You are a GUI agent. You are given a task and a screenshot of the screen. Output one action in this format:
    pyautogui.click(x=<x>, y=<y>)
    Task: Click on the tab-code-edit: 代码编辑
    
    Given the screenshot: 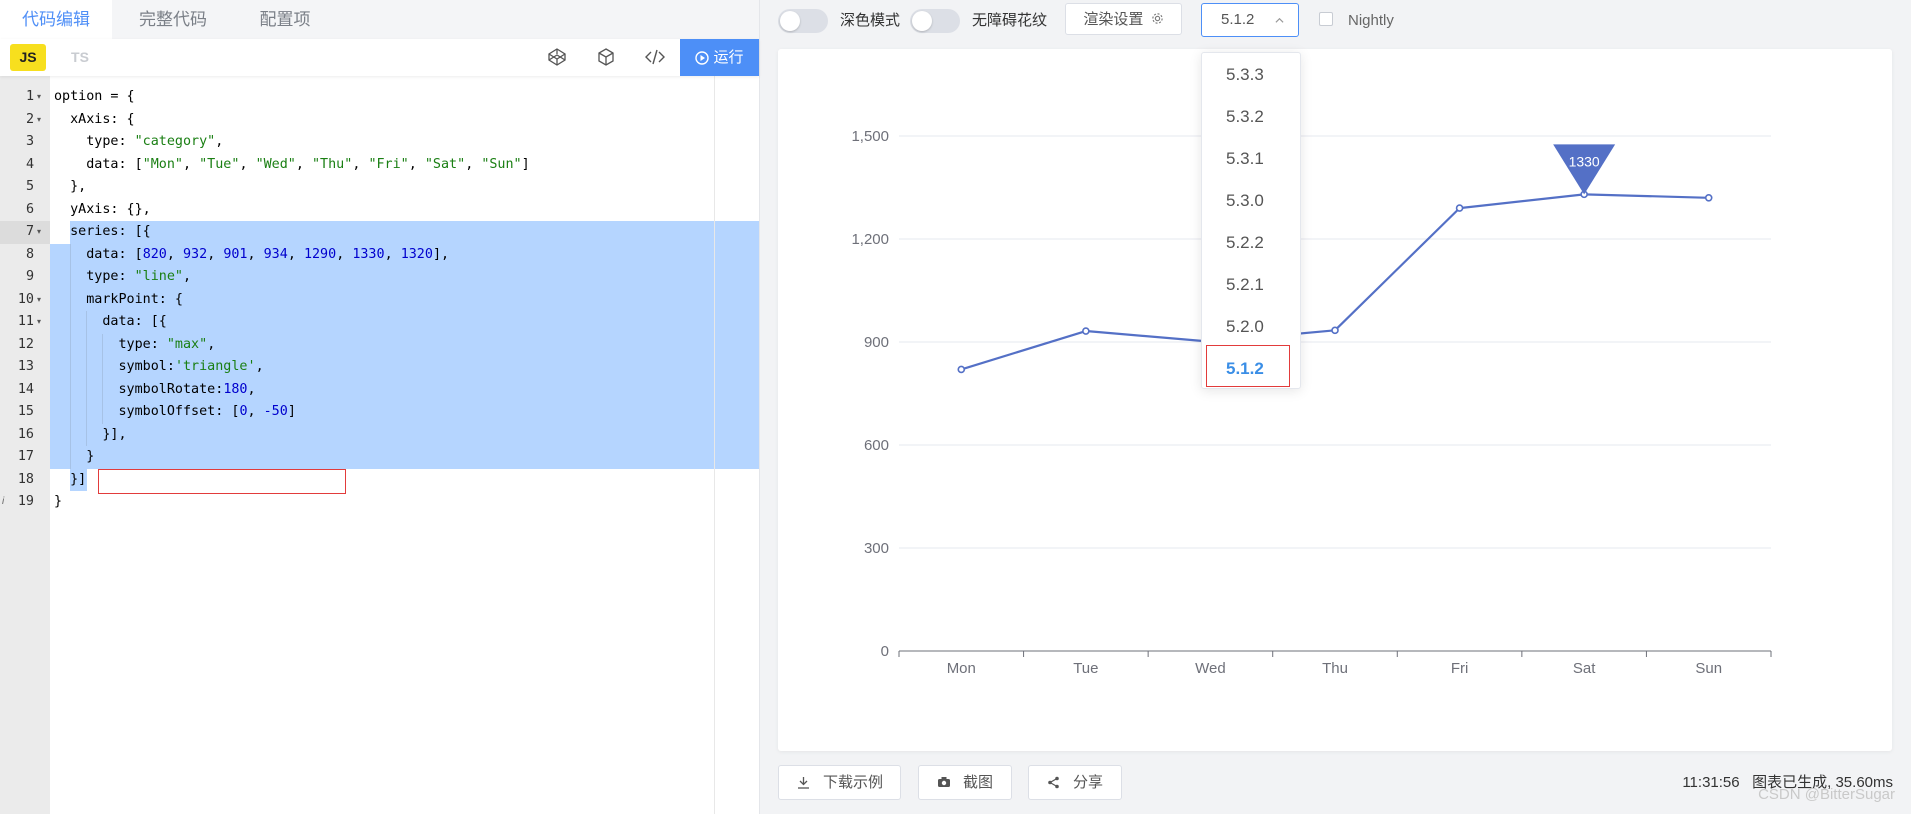 What is the action you would take?
    pyautogui.click(x=56, y=20)
    